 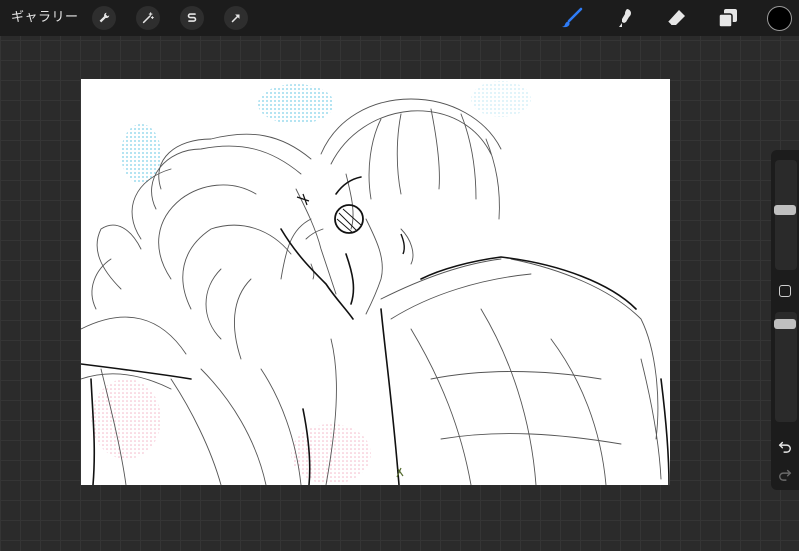 I want to click on smudge-tool-button, so click(x=625, y=18).